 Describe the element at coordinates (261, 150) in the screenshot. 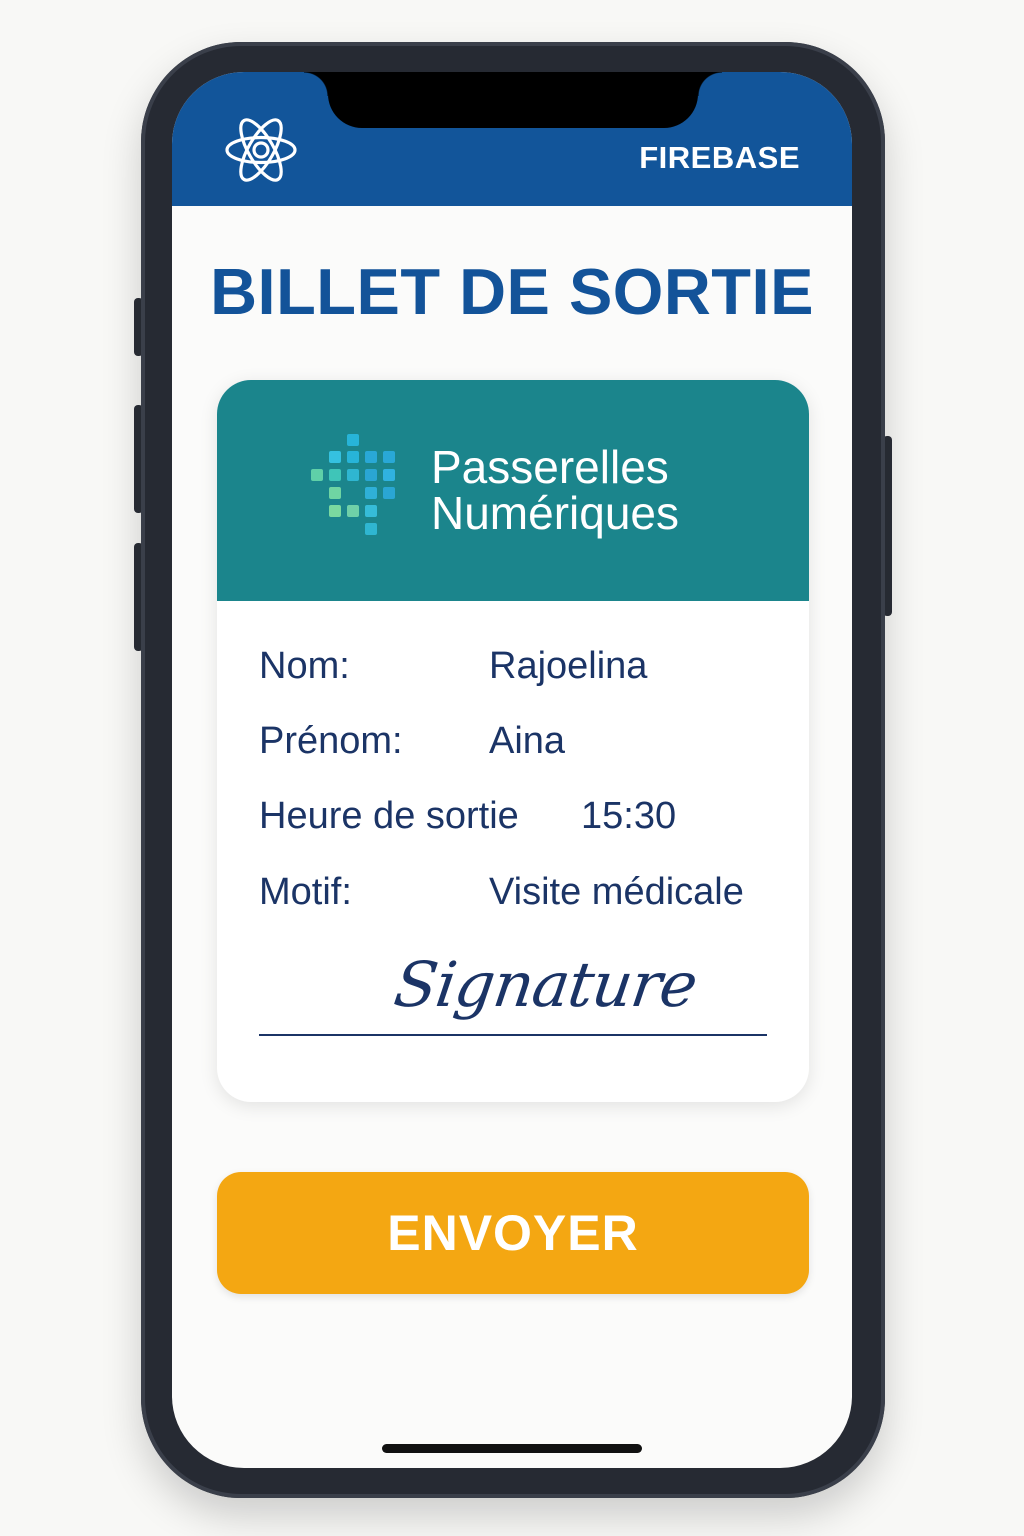

I see `react-atom-icon` at that location.